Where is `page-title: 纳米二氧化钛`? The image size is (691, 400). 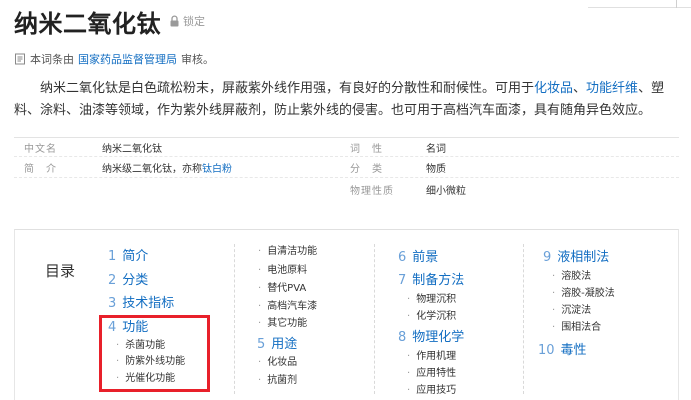
page-title: 纳米二氧化钛 is located at coordinates (87, 23).